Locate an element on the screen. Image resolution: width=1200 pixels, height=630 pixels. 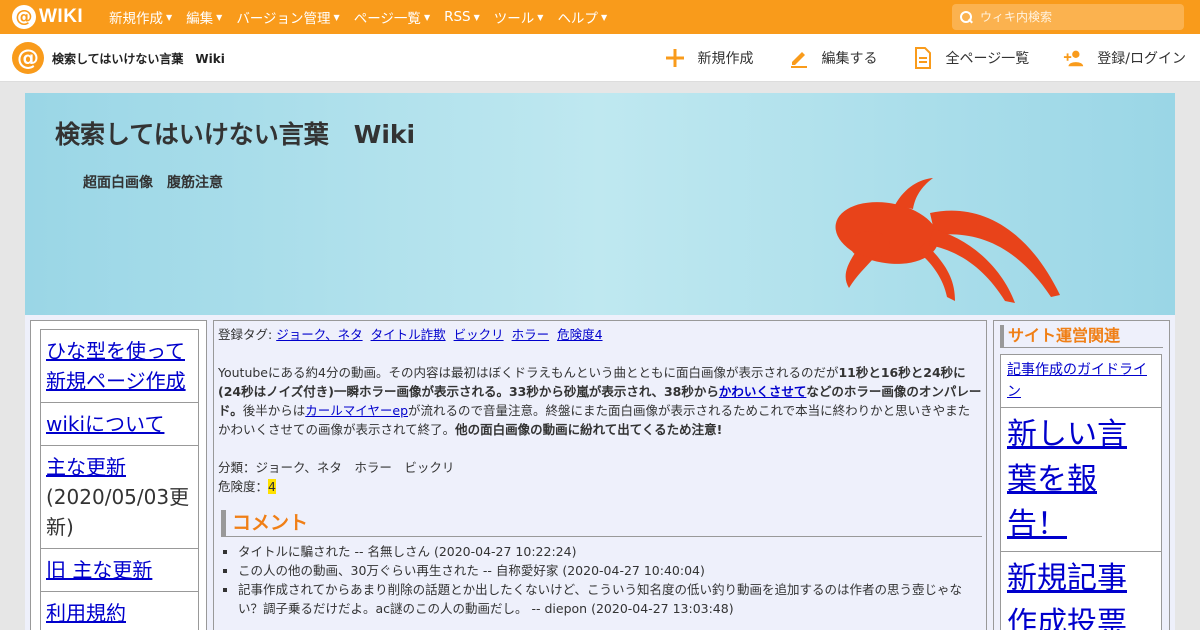
danger-level-value: 4 is located at coordinates (272, 486).